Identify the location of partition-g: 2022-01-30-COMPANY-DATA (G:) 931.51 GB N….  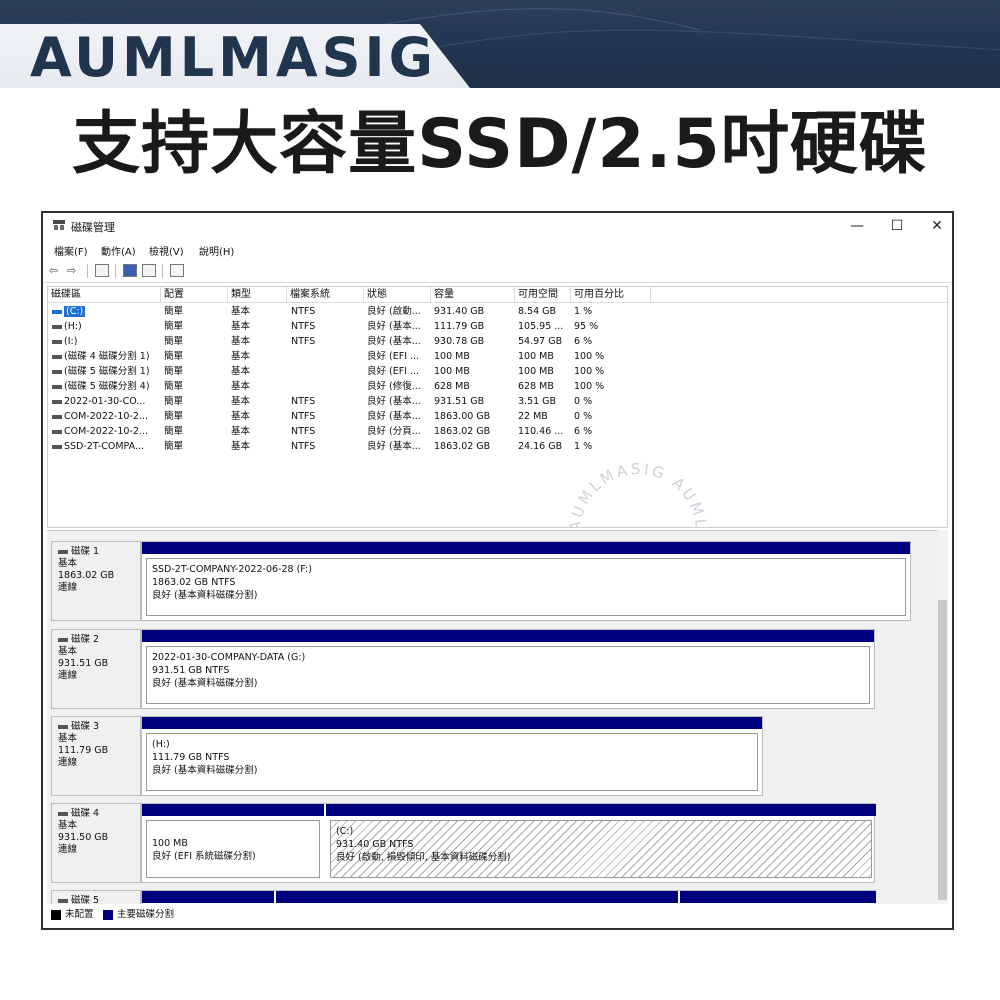
(508, 669).